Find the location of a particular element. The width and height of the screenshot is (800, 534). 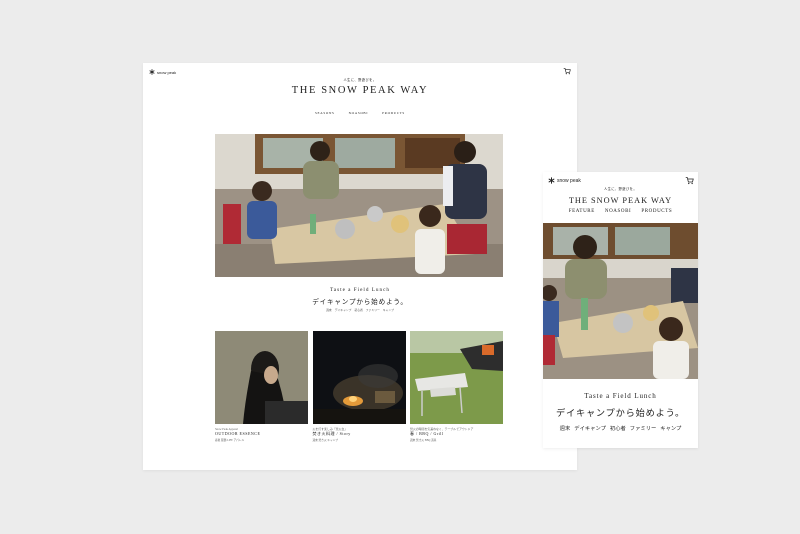

card-tags: 春夏 服飾 LIFE アパレル is located at coordinates (261, 440).